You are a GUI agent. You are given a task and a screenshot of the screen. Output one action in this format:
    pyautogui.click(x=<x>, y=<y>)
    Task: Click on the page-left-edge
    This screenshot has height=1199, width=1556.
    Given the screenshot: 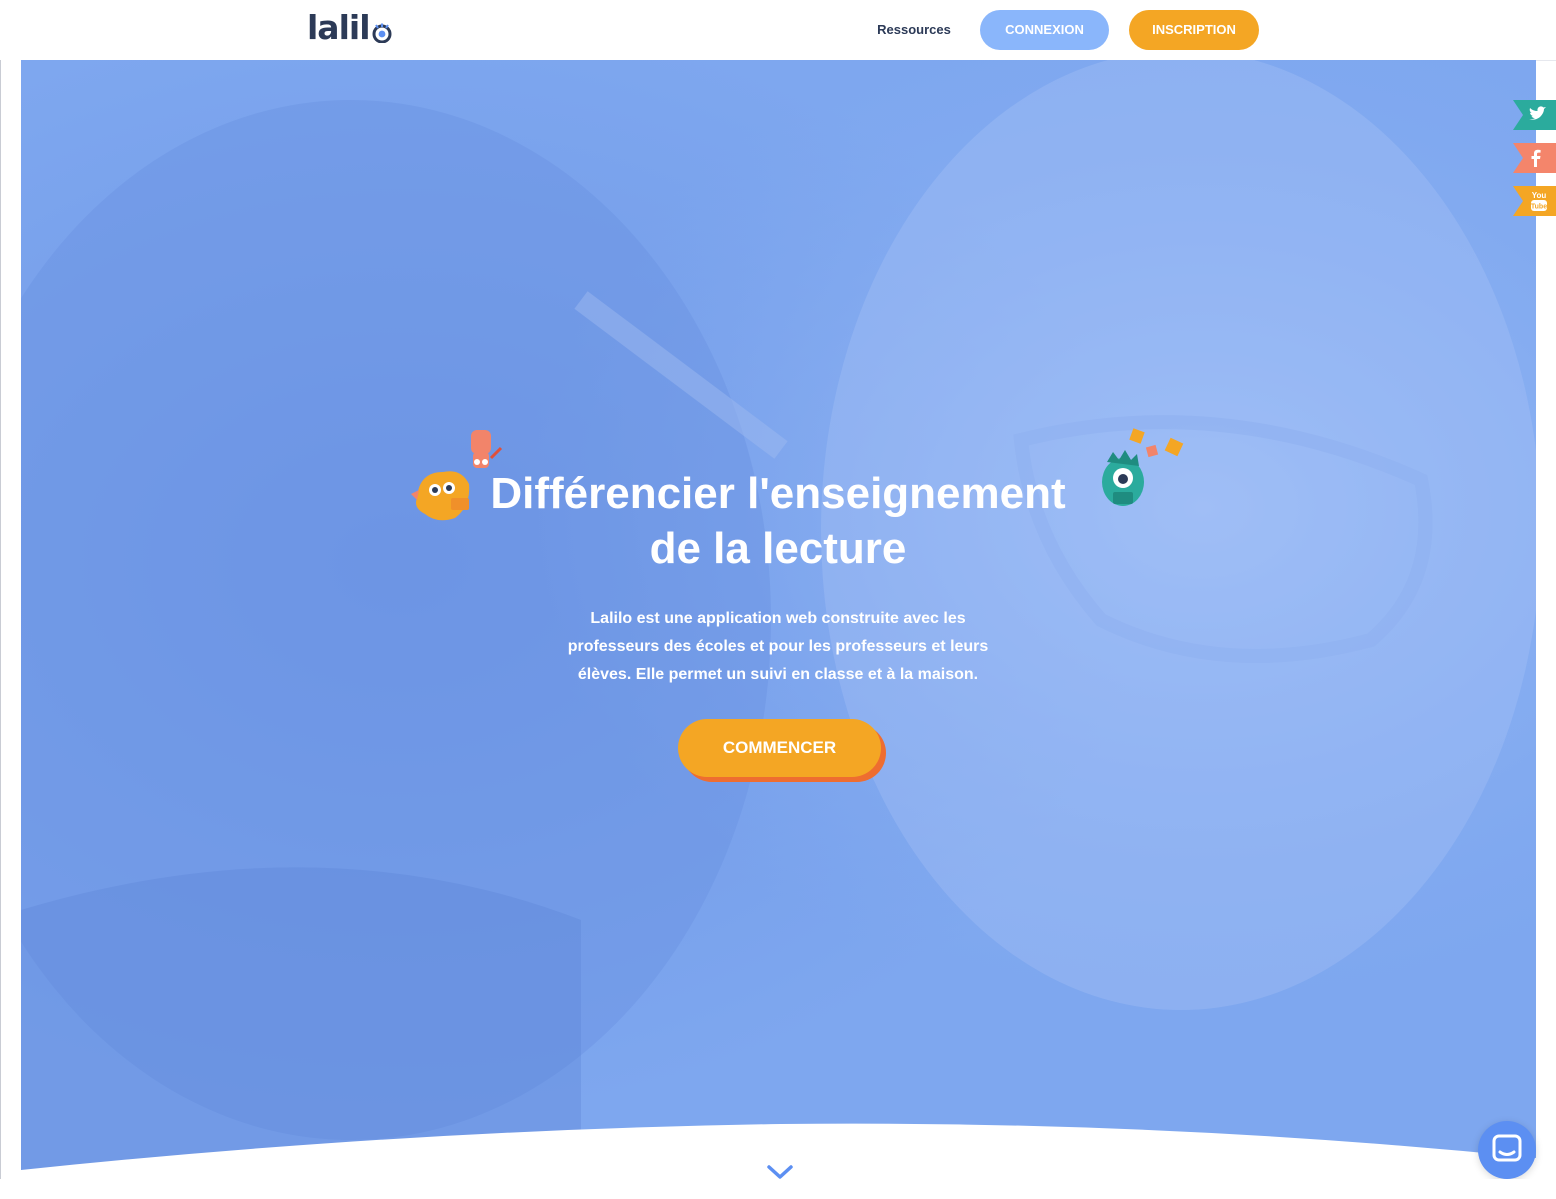 What is the action you would take?
    pyautogui.click(x=10, y=619)
    